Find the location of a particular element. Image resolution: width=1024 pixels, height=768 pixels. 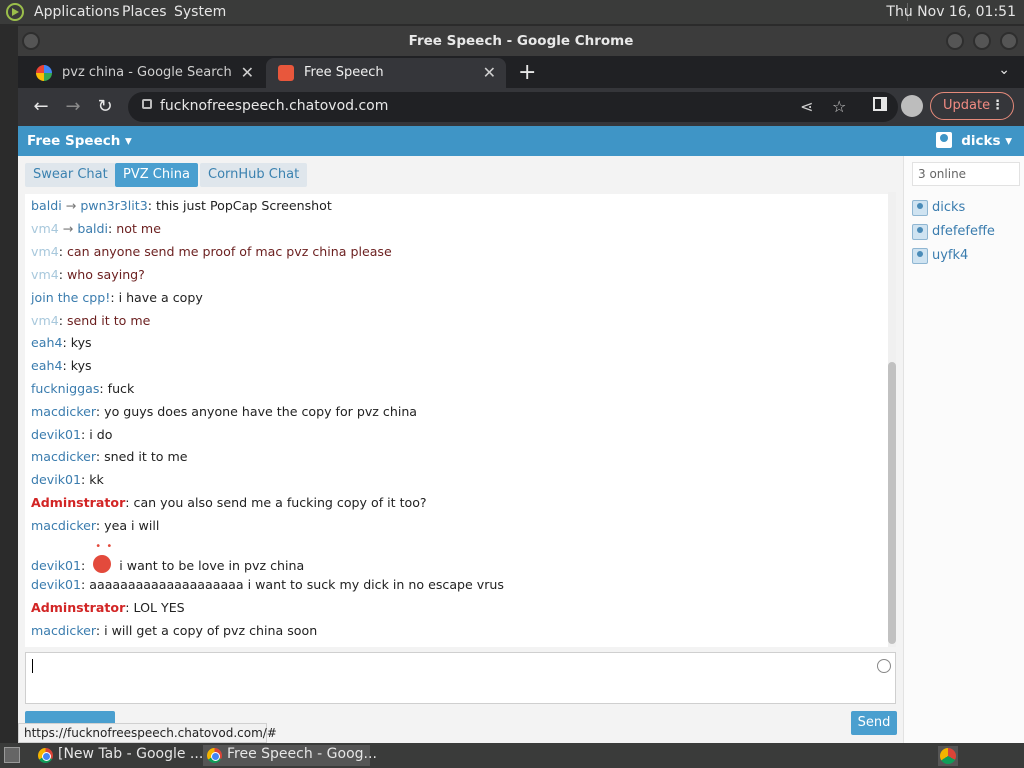

google-icon is located at coordinates (44, 73).